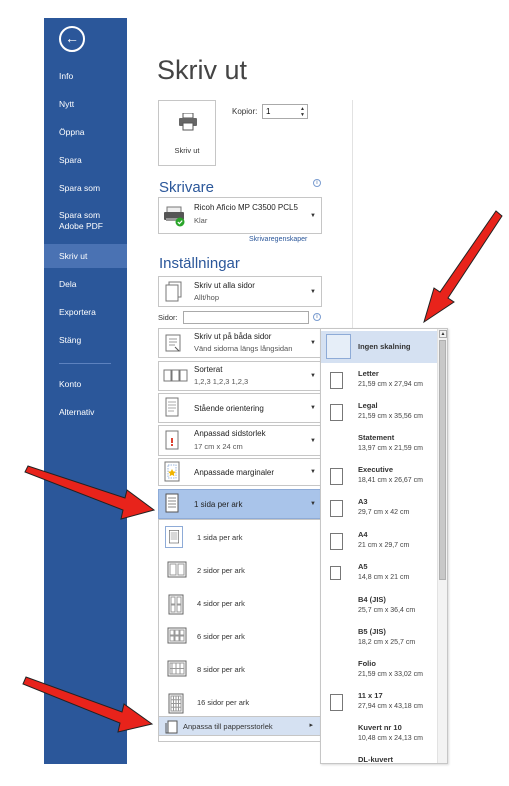 The image size is (509, 786). I want to click on sidebar-item-new: Nytt, so click(85, 104).